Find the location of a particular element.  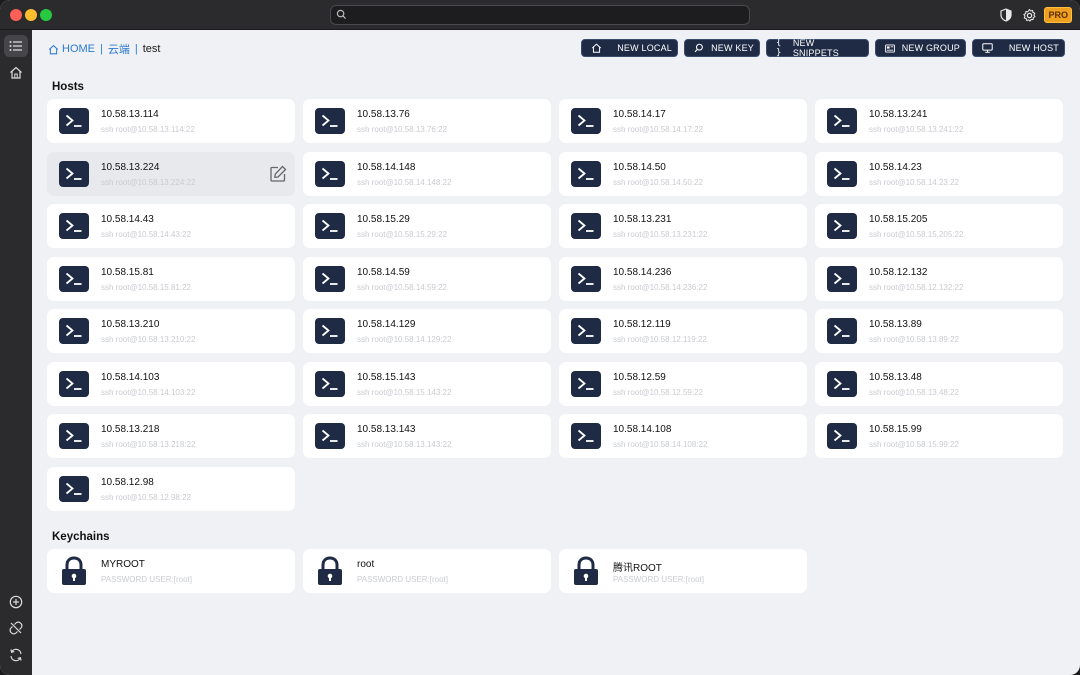

host-ssh-command: ssh root@10.58.14.59:22 is located at coordinates (402, 287).